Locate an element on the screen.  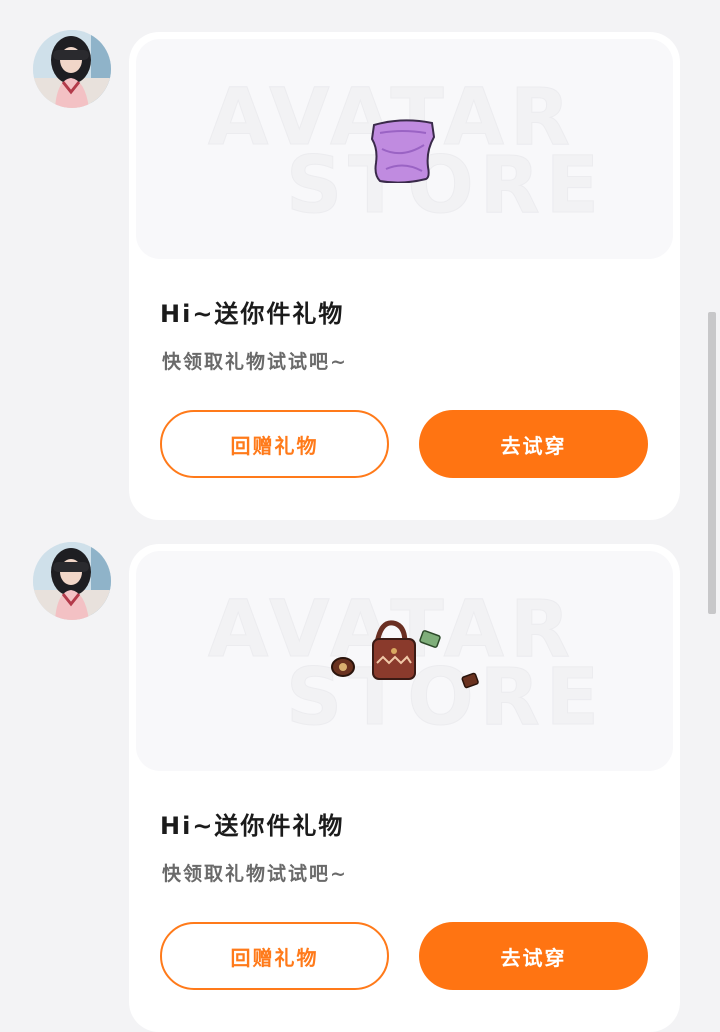
brown-handbag-set-icon is located at coordinates (405, 654).